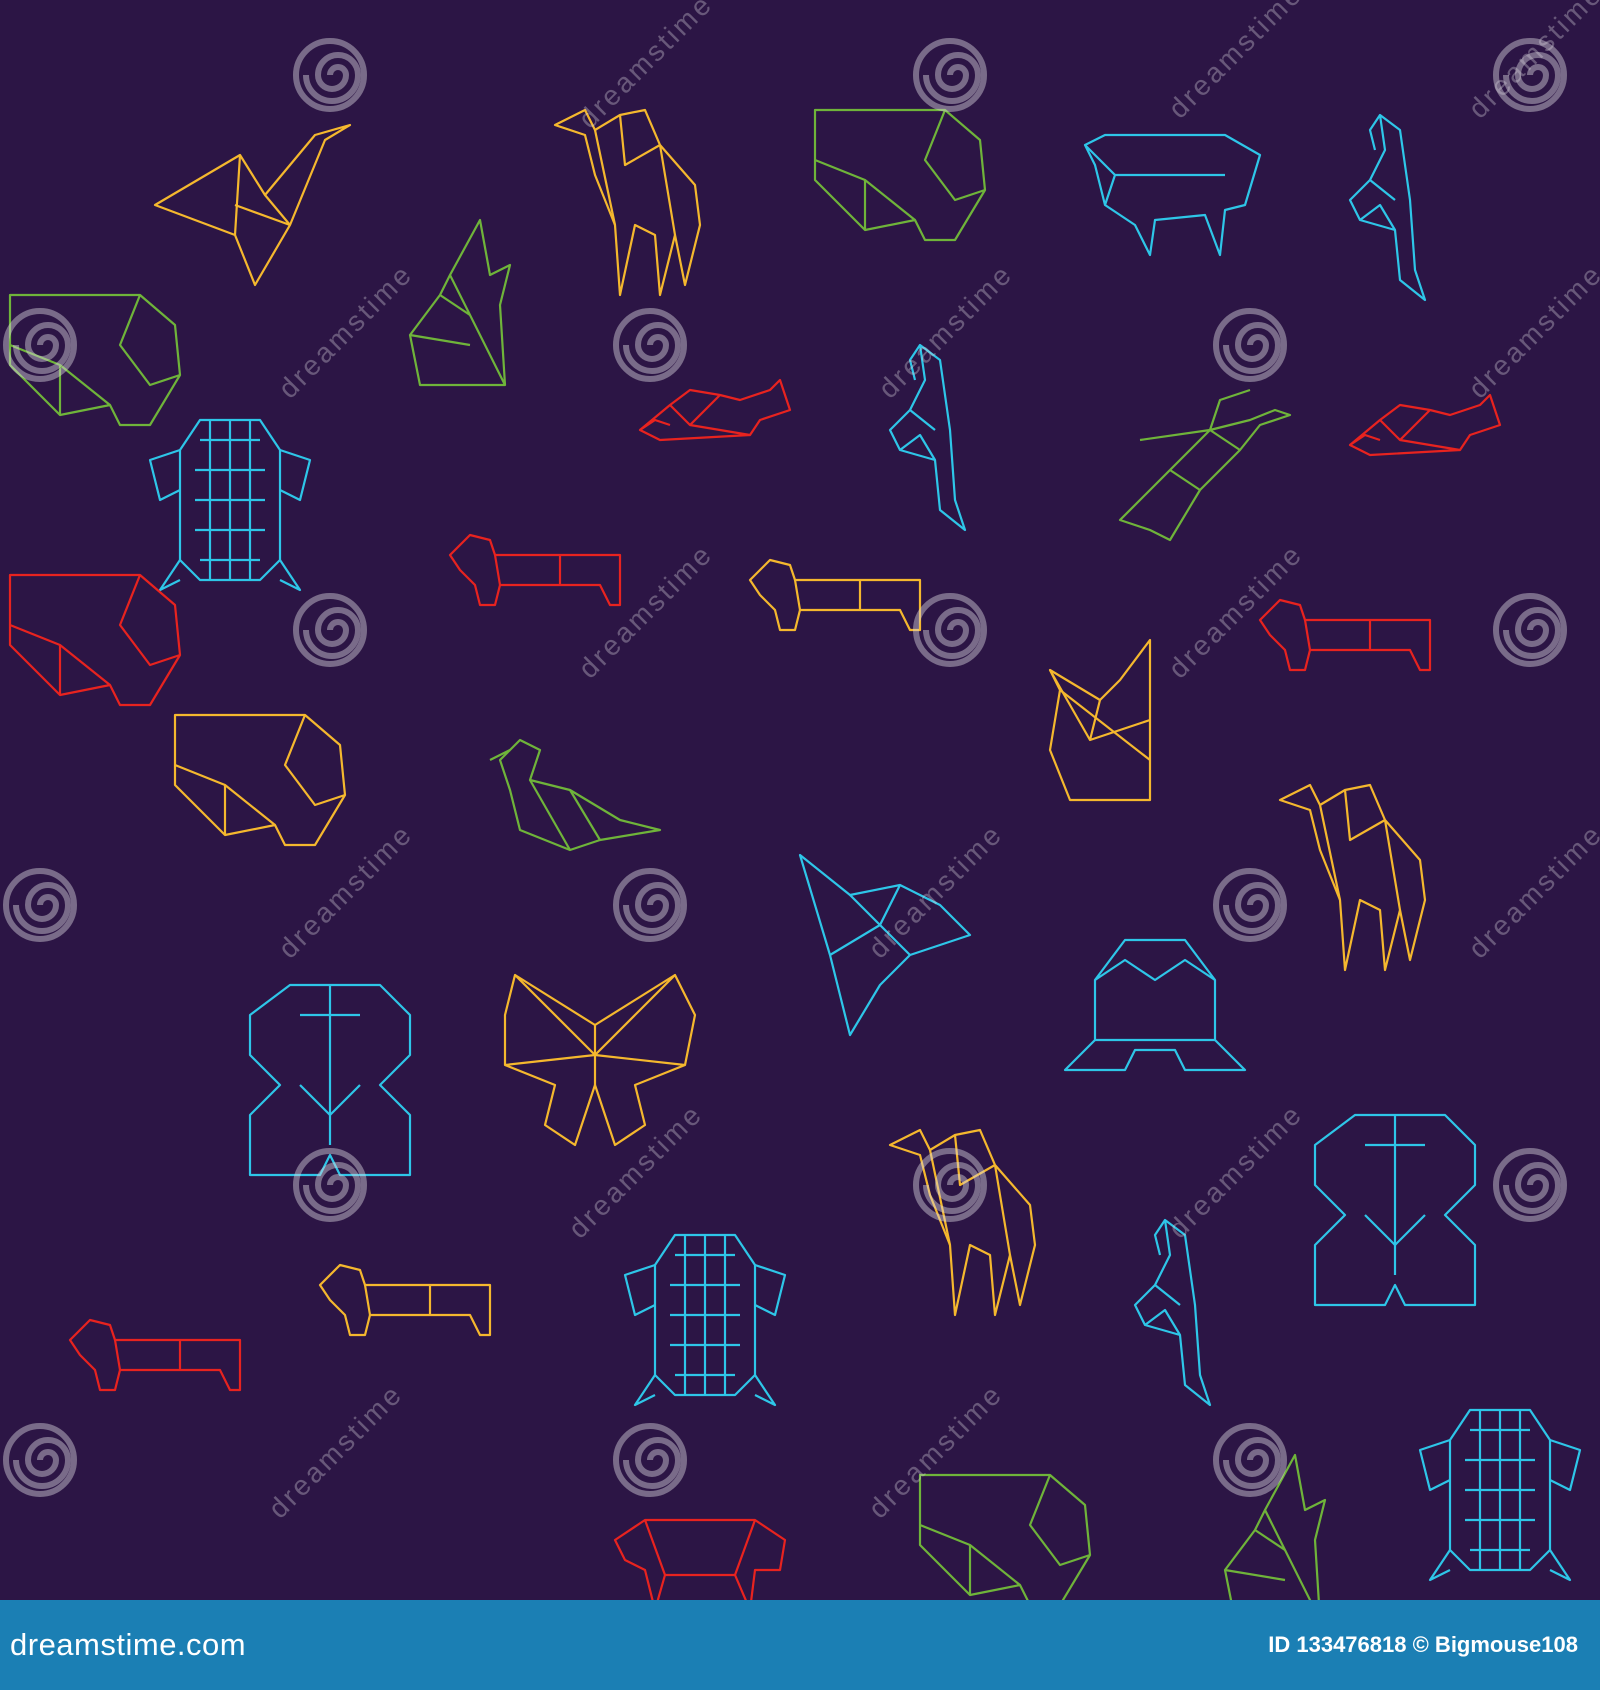 The height and width of the screenshot is (1690, 1600). Describe the element at coordinates (128, 1645) in the screenshot. I see `brand-label: dreamstime.com` at that location.